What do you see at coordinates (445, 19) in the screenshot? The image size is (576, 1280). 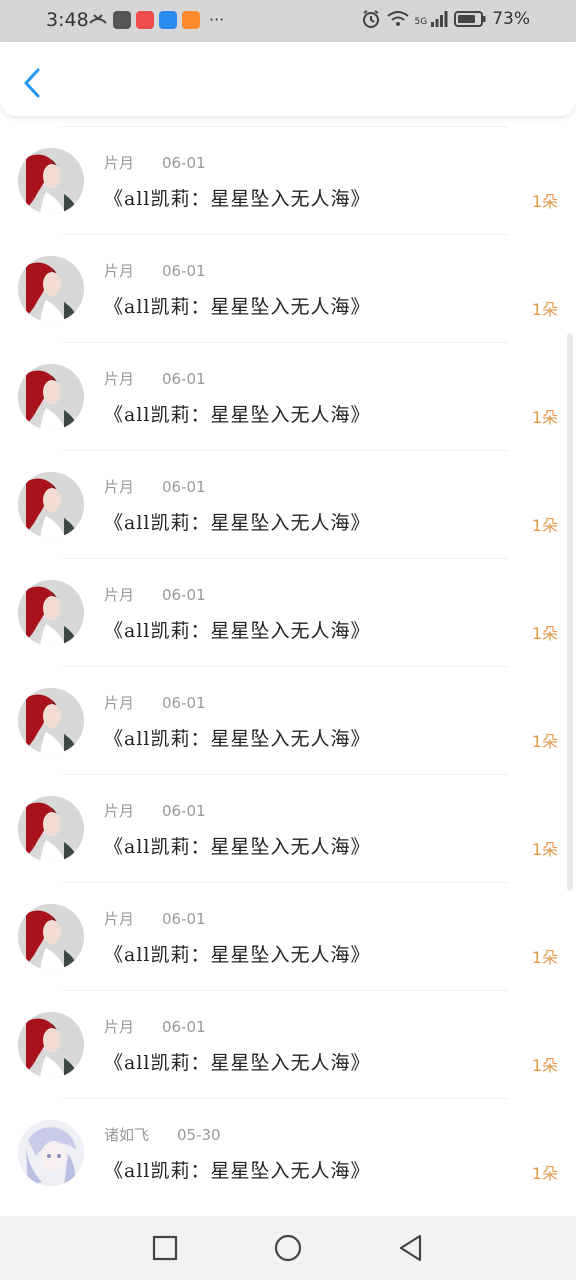 I see `system-indicators: 5G 73%` at bounding box center [445, 19].